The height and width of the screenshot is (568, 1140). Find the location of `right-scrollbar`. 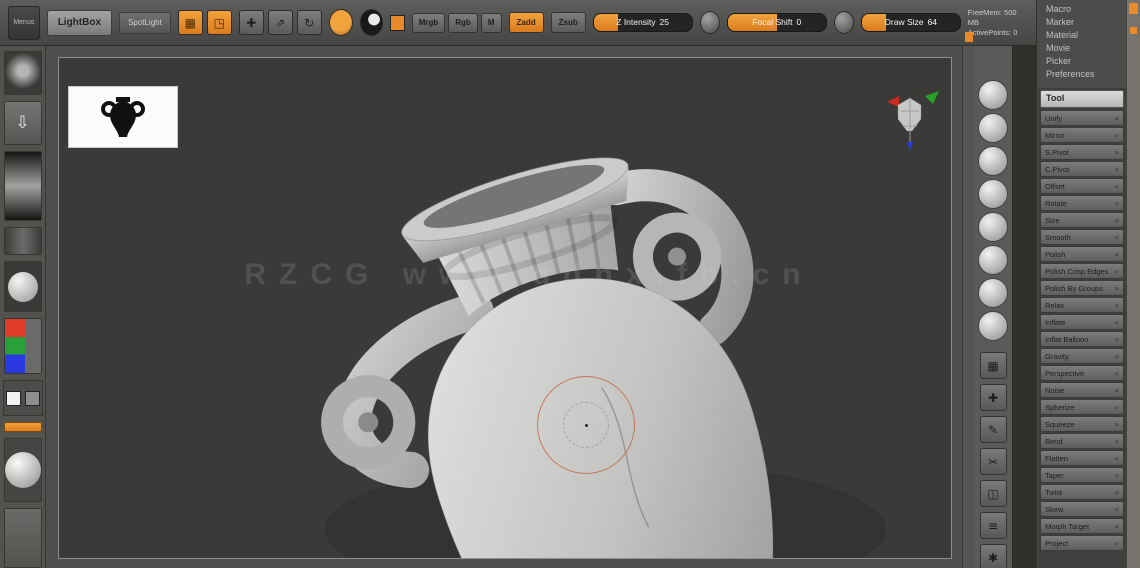

right-scrollbar is located at coordinates (1133, 284).